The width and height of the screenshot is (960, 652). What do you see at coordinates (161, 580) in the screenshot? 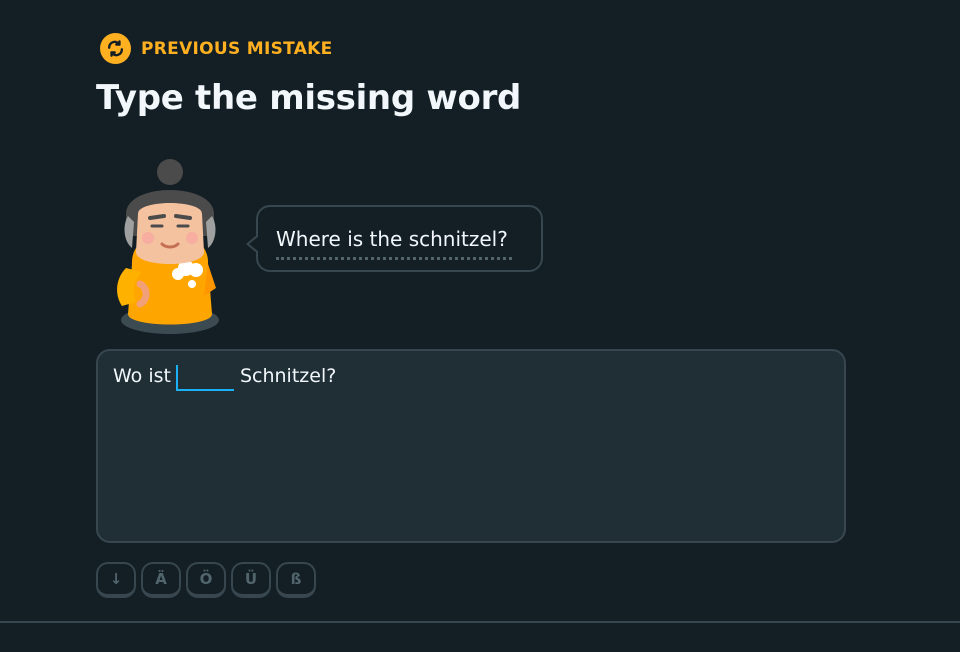
I see `key-a-umlaut: Ä` at bounding box center [161, 580].